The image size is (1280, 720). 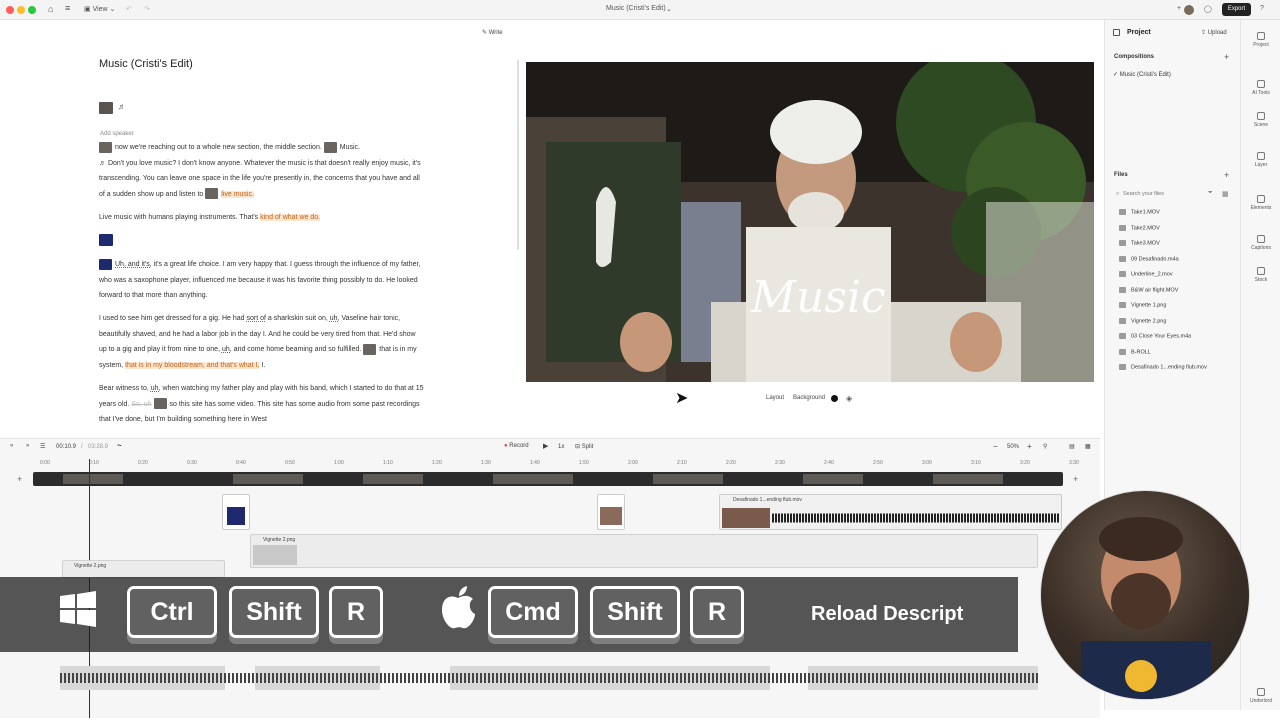 What do you see at coordinates (274, 612) in the screenshot?
I see `key-shift: Shift` at bounding box center [274, 612].